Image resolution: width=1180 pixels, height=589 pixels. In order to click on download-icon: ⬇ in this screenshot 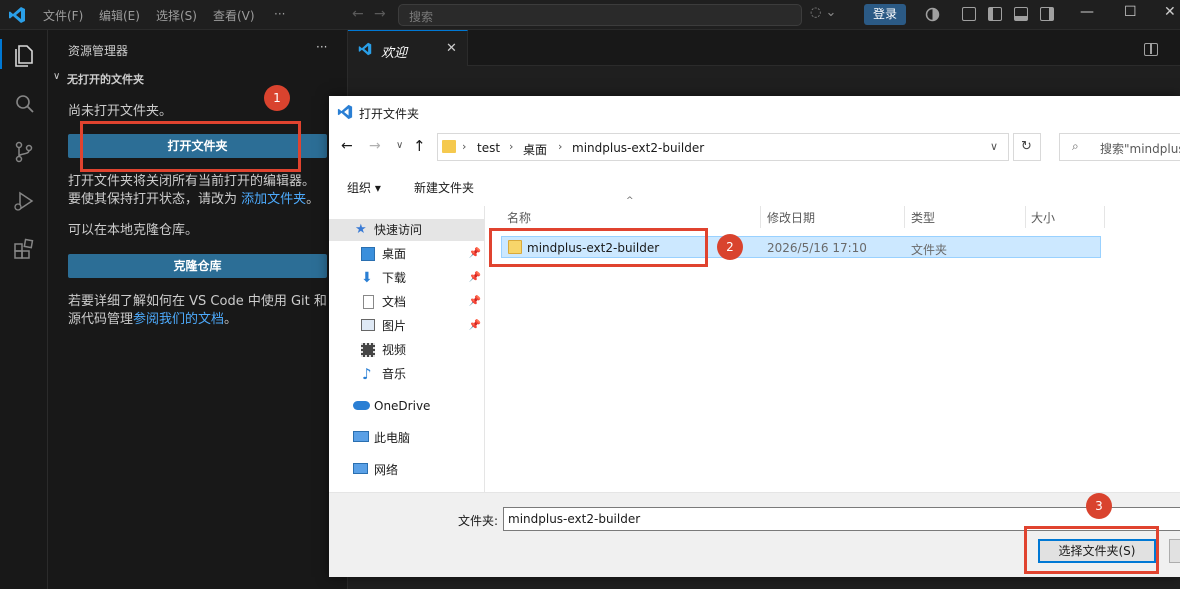, I will do `click(367, 278)`.